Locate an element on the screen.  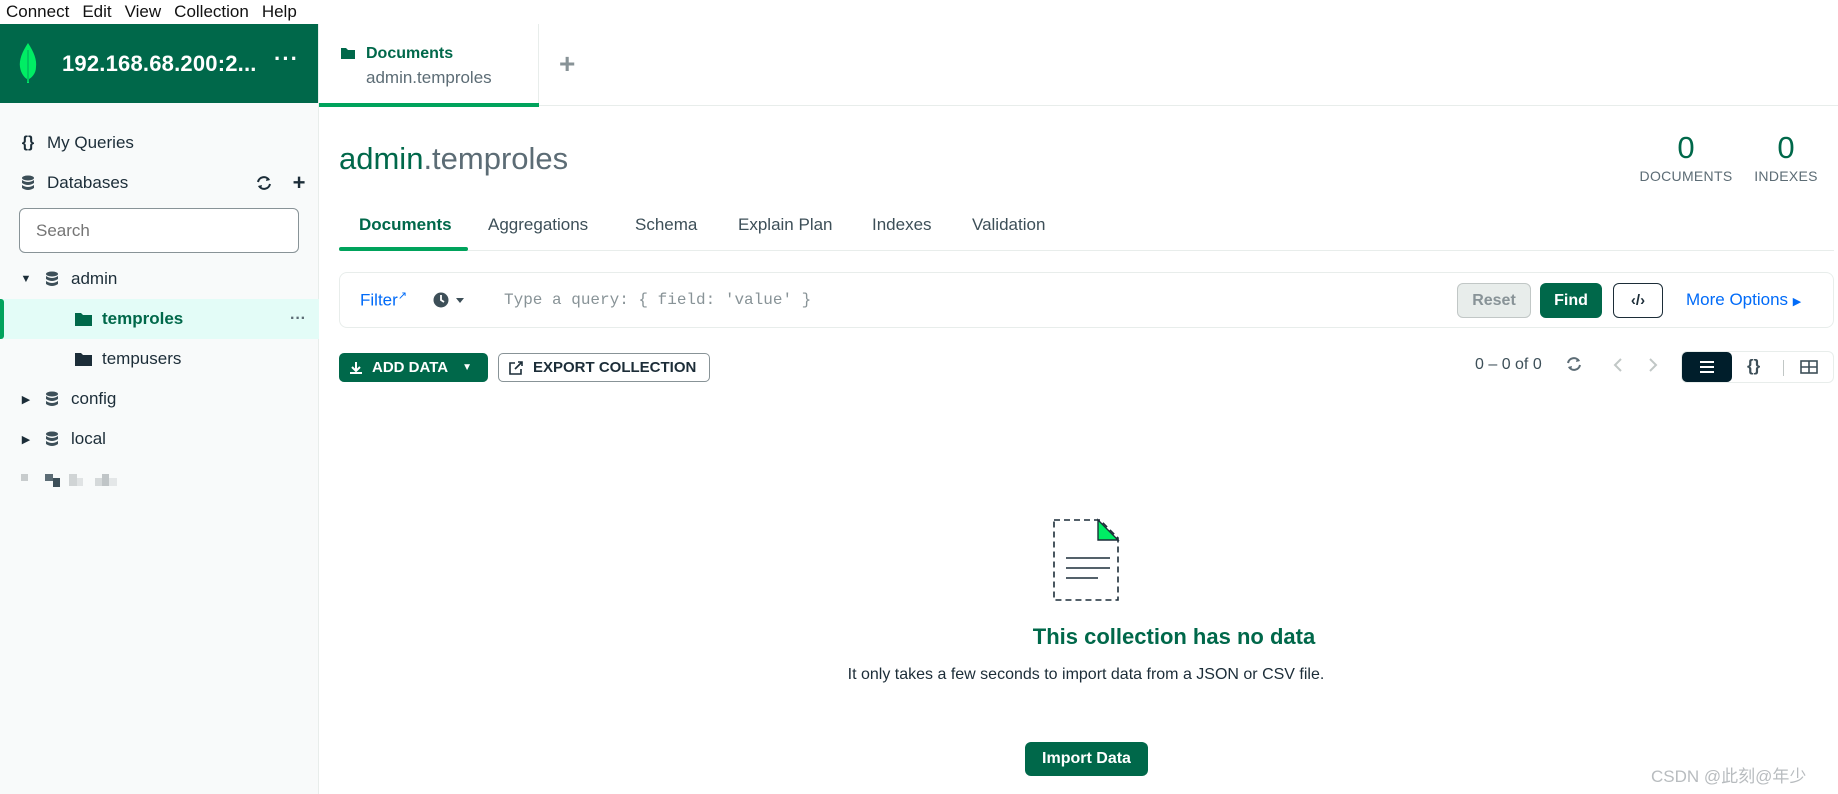
code-generator-icon: ‹/› is located at coordinates (1638, 300).